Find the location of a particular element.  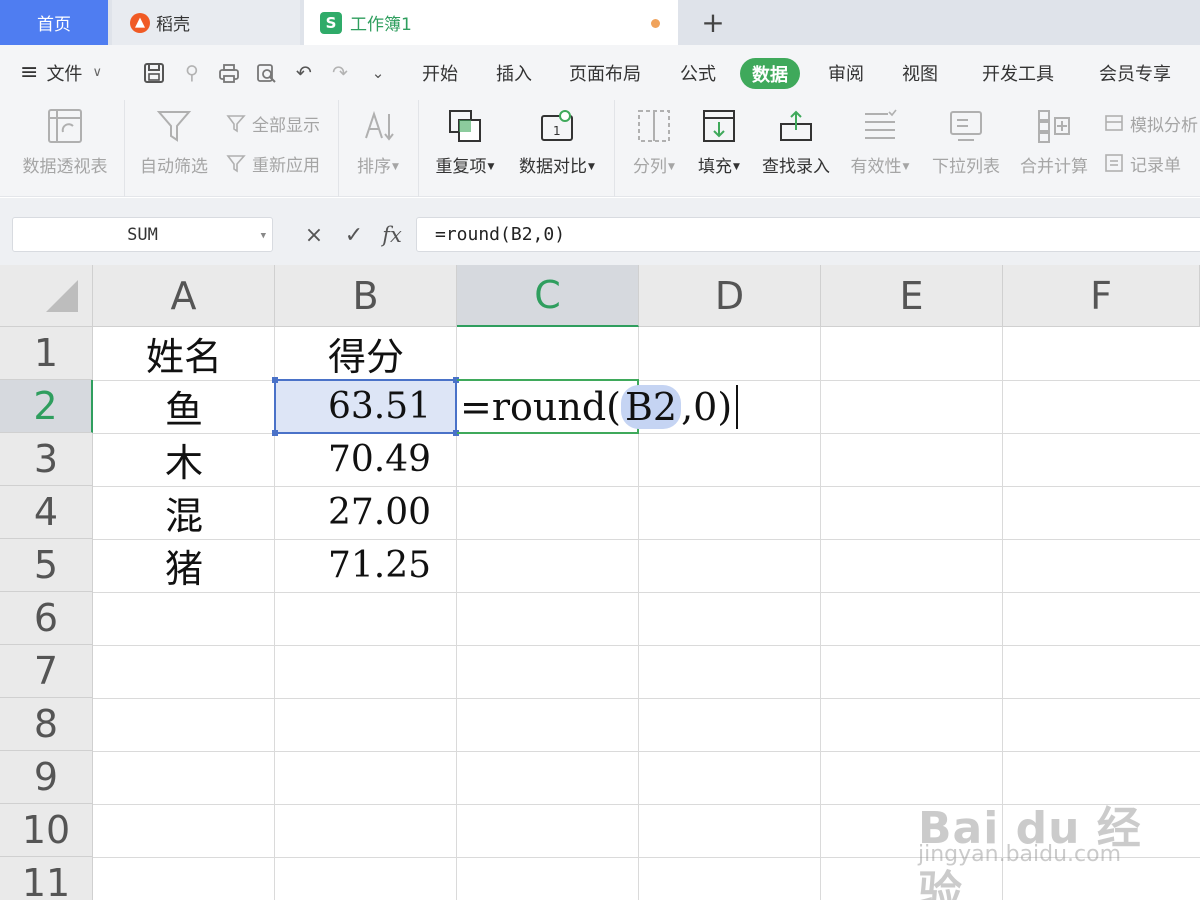

validity-icon is located at coordinates (880, 126).